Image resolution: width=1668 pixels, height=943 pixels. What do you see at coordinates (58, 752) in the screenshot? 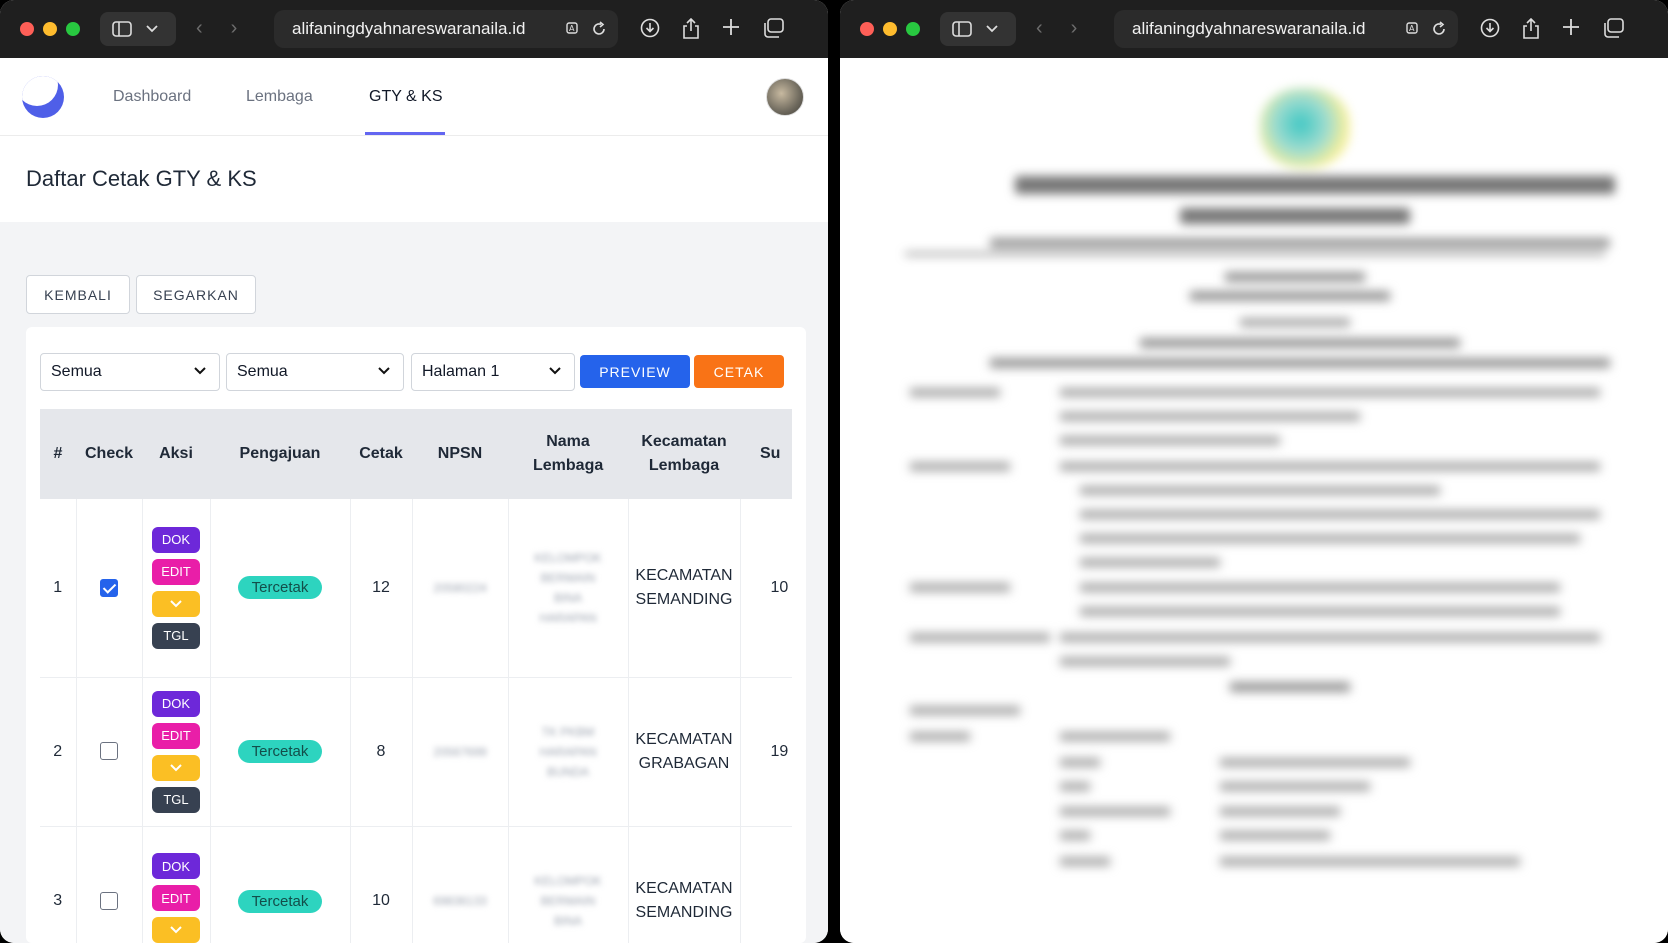
I see `row-number: 2` at bounding box center [58, 752].